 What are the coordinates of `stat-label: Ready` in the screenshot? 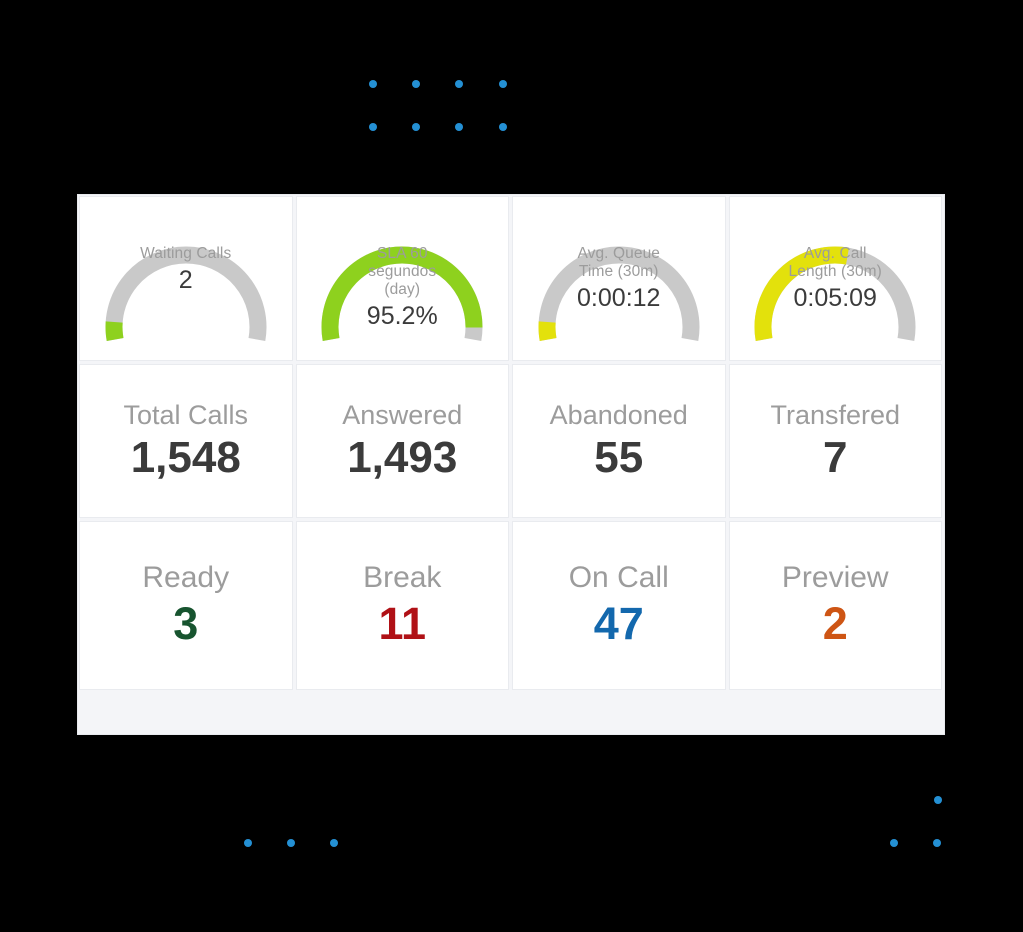 It's located at (186, 577).